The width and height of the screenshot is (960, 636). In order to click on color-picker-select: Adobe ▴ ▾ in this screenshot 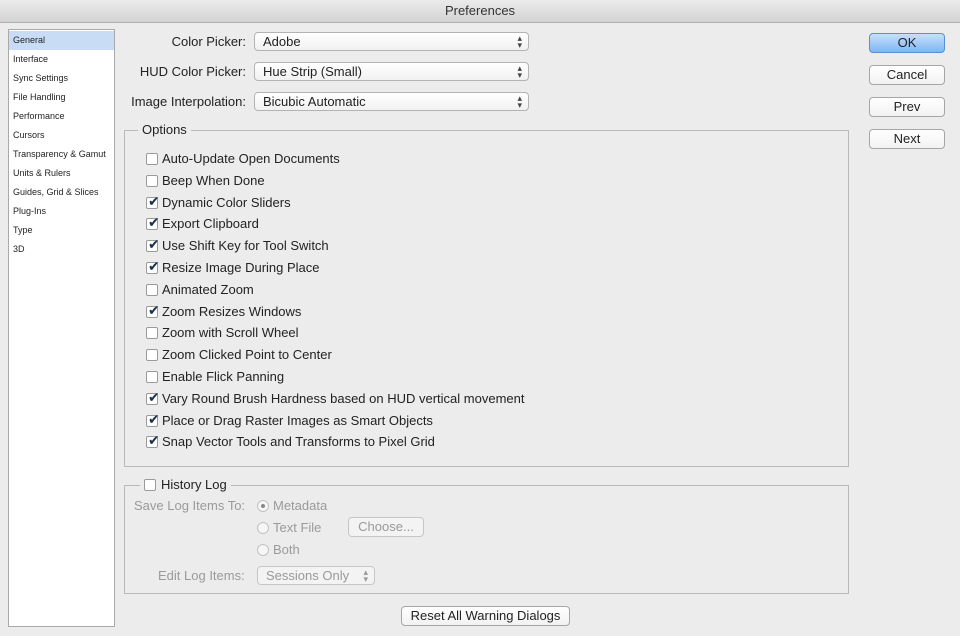, I will do `click(391, 41)`.